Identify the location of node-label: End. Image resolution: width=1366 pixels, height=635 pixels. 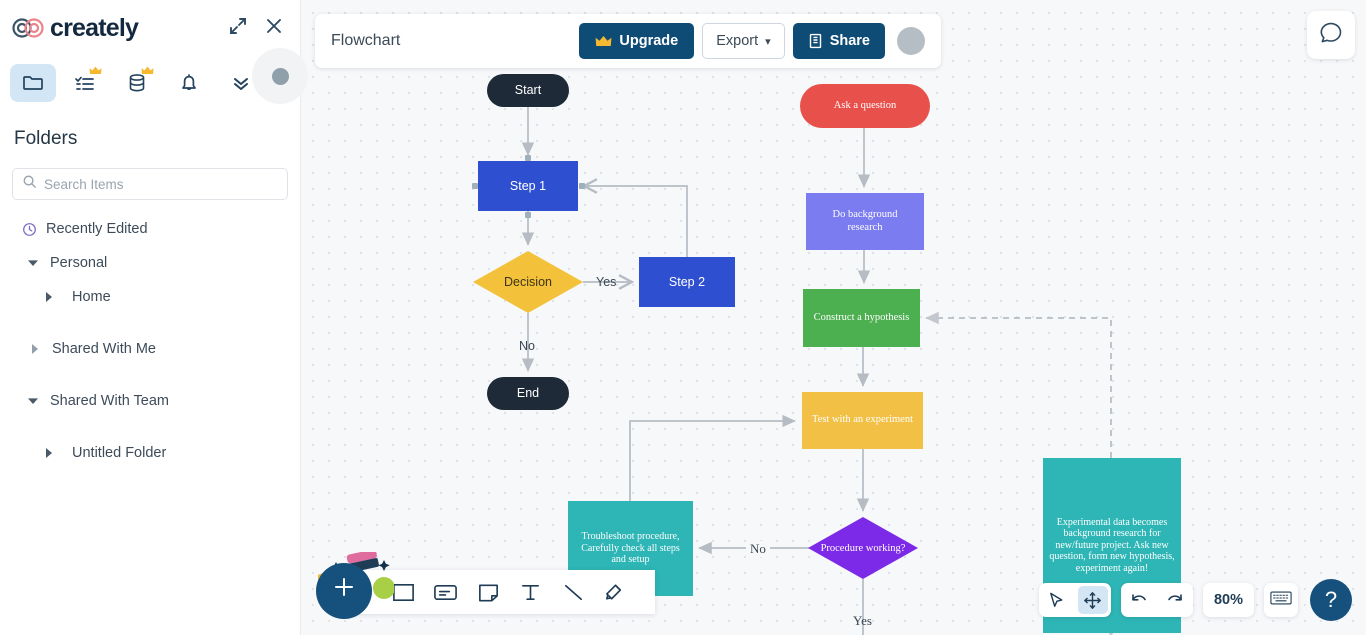
(528, 393).